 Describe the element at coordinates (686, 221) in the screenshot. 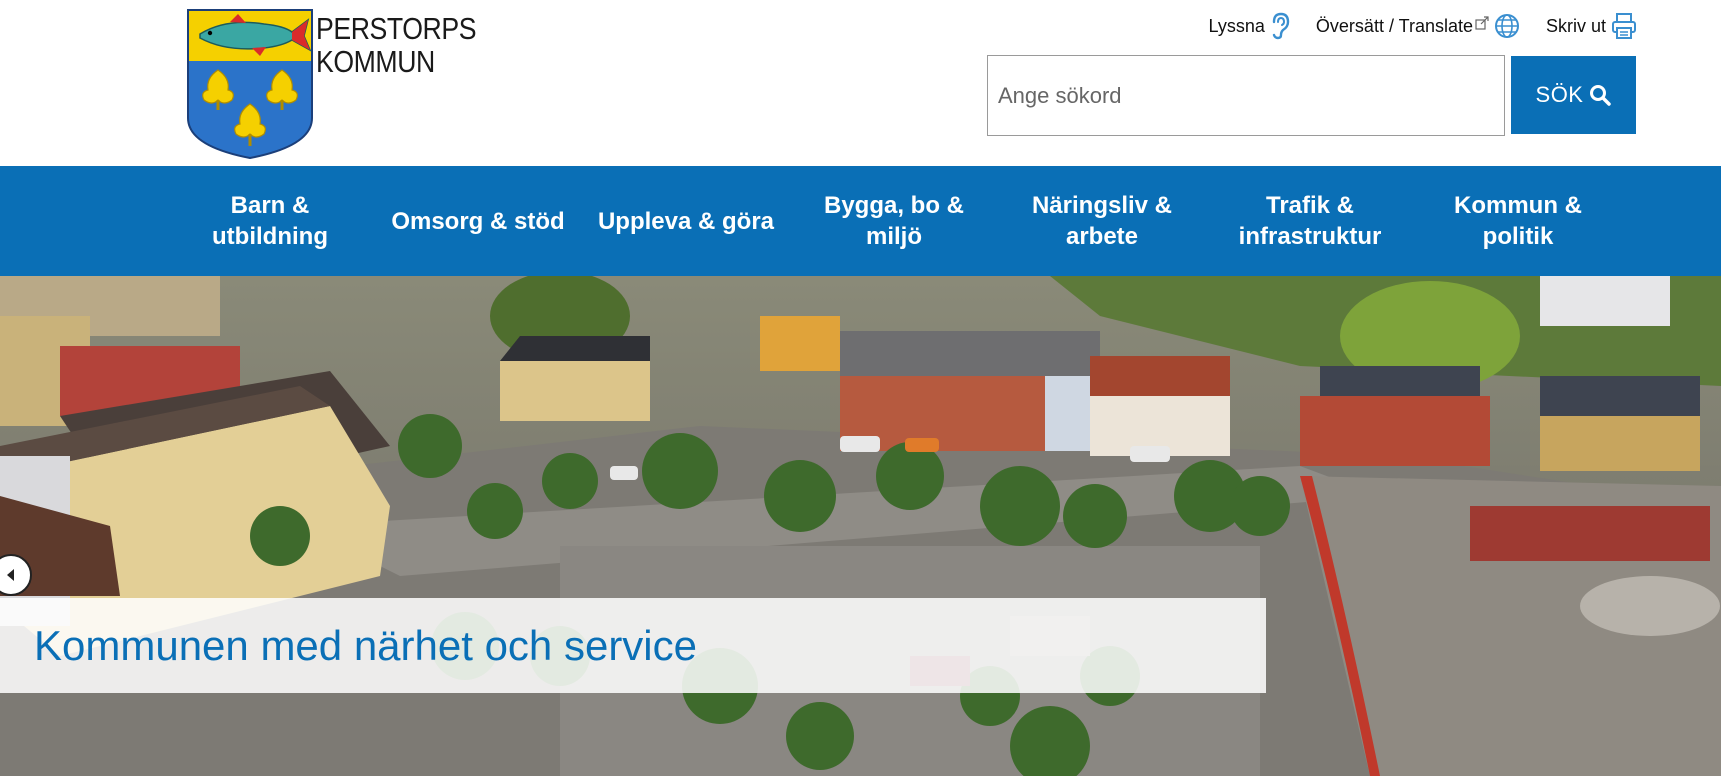

I see `nav-item-uppleva-gora: Uppleva & göra` at that location.